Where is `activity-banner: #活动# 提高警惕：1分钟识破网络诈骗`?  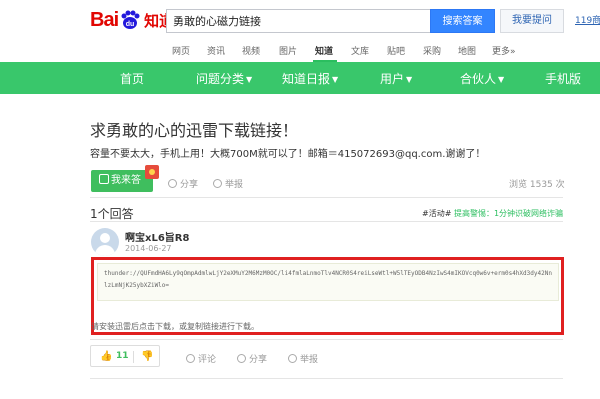 activity-banner: #活动# 提高警惕：1分钟识破网络诈骗 is located at coordinates (492, 213).